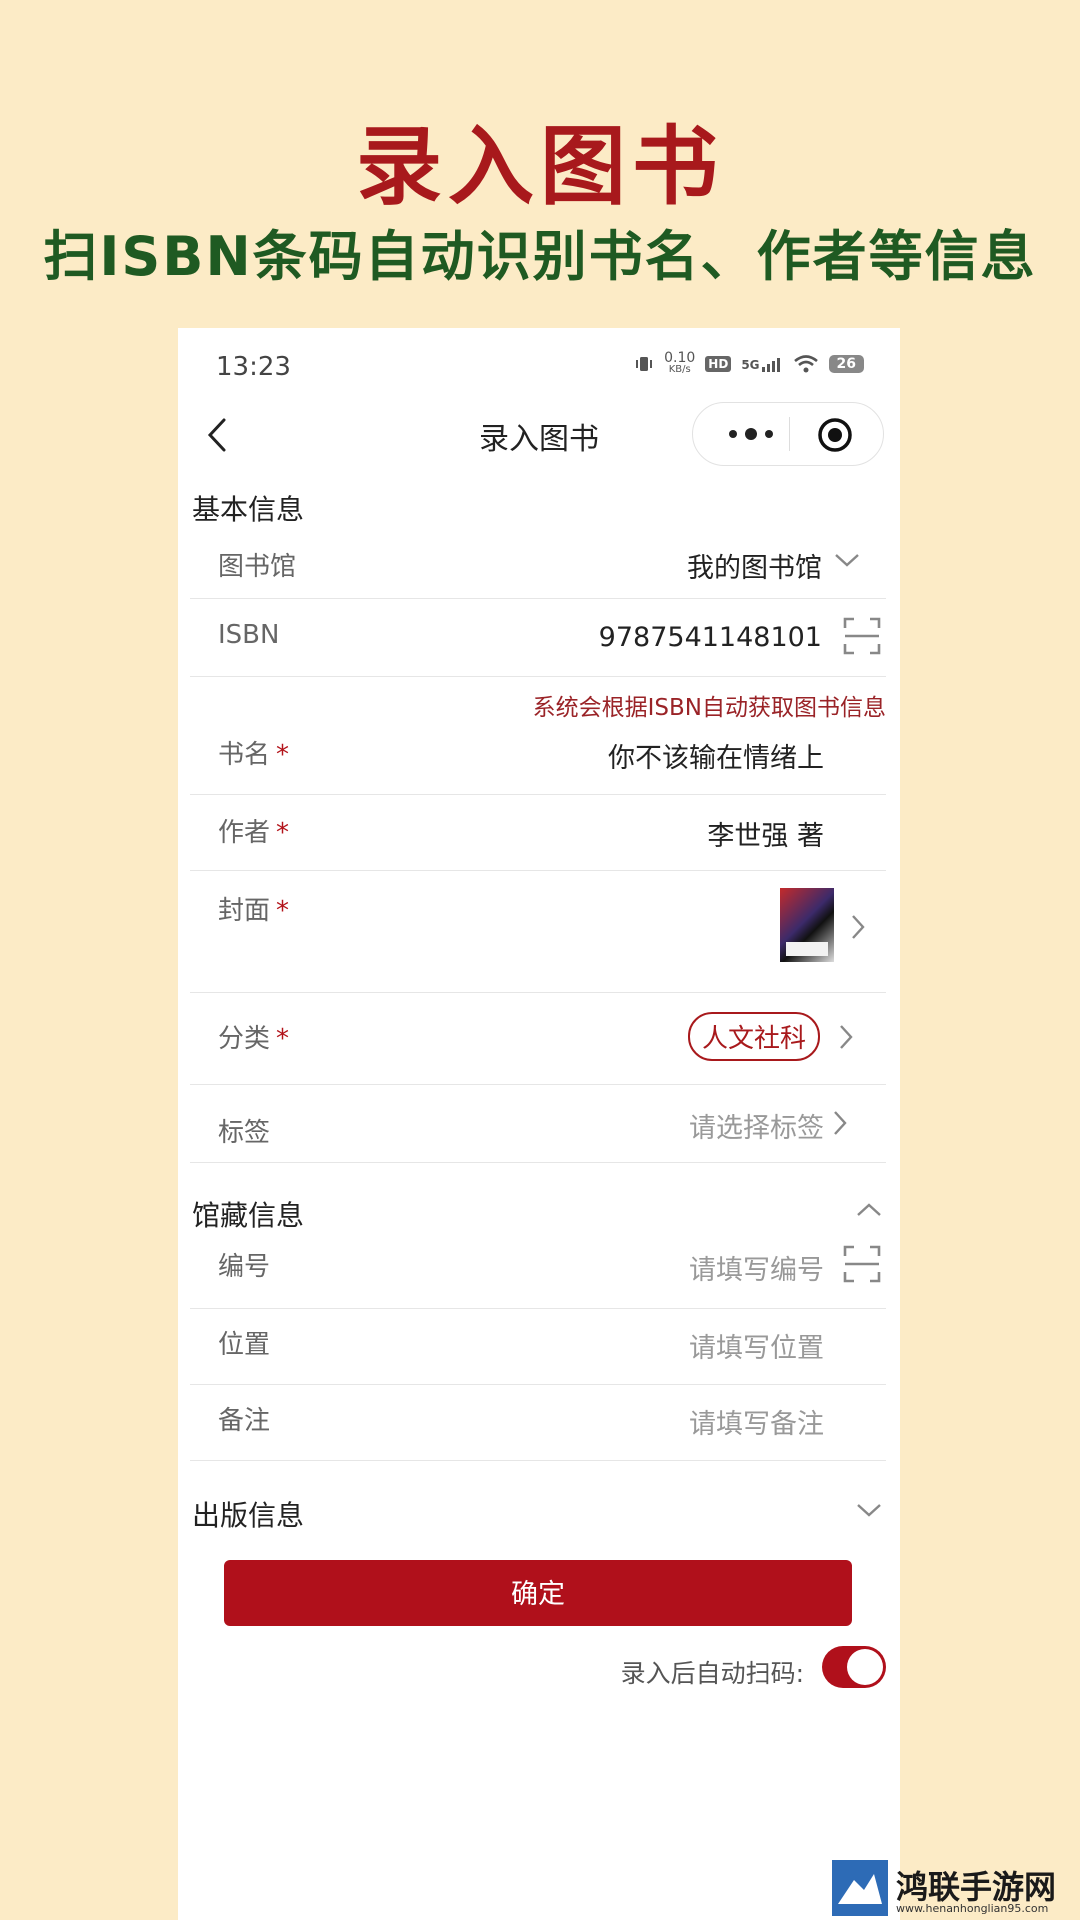  Describe the element at coordinates (244, 911) in the screenshot. I see `cover-label-text: 封面` at that location.